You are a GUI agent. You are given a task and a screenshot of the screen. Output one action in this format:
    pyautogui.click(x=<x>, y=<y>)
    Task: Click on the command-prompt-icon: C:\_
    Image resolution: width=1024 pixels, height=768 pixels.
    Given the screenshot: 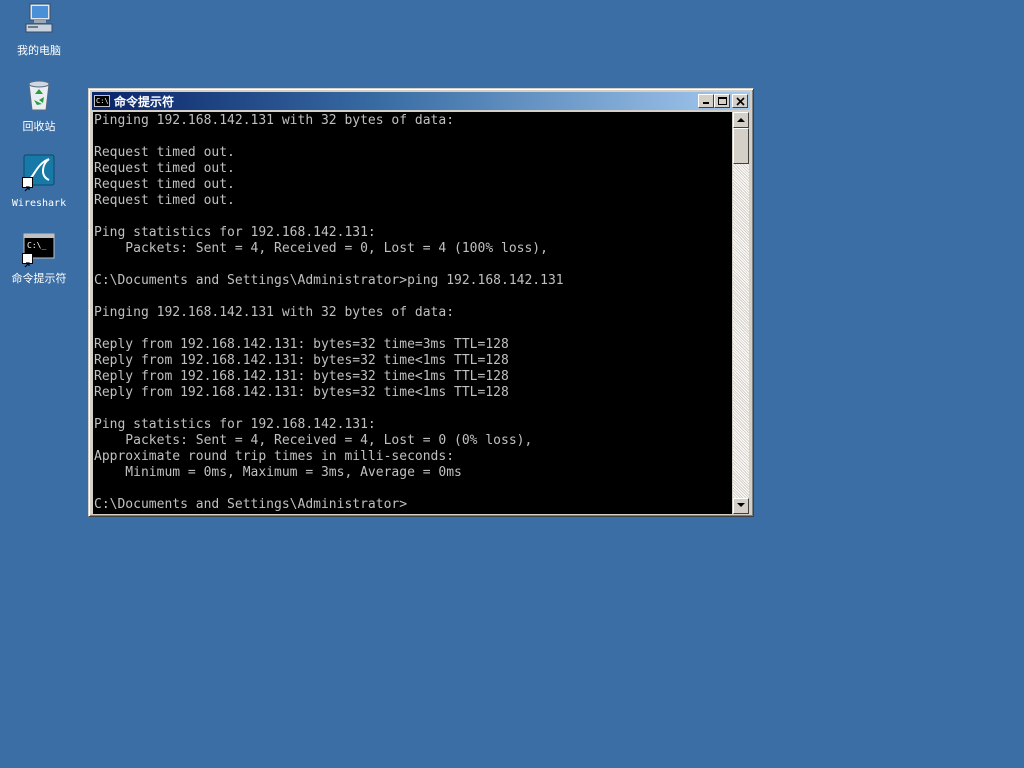 What is the action you would take?
    pyautogui.click(x=39, y=249)
    